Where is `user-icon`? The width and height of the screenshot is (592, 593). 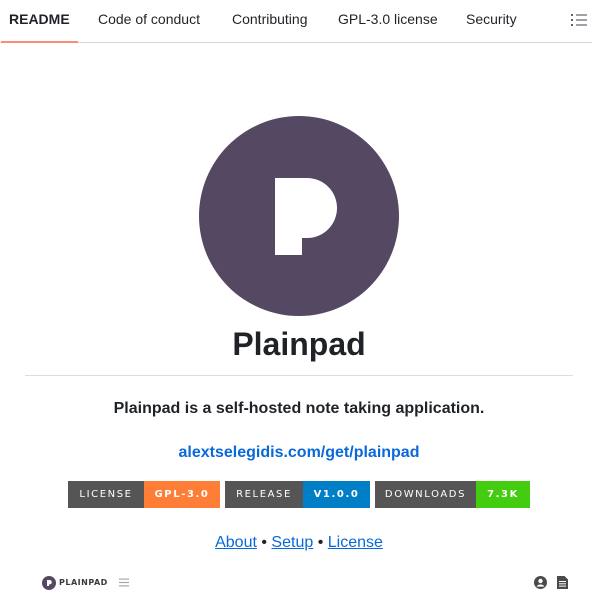 user-icon is located at coordinates (540, 582).